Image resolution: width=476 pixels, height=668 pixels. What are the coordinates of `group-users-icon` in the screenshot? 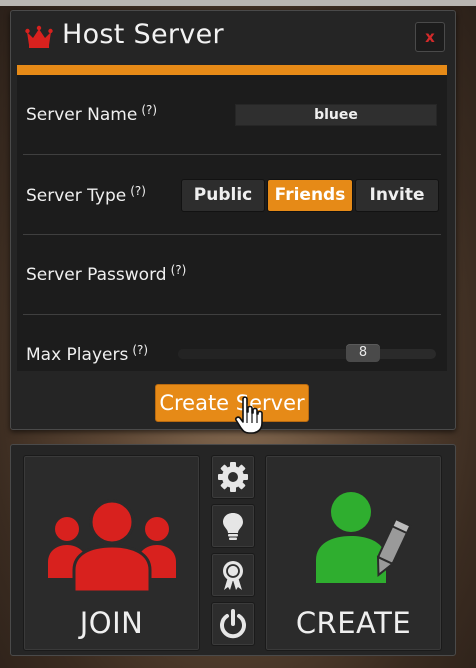 It's located at (112, 545).